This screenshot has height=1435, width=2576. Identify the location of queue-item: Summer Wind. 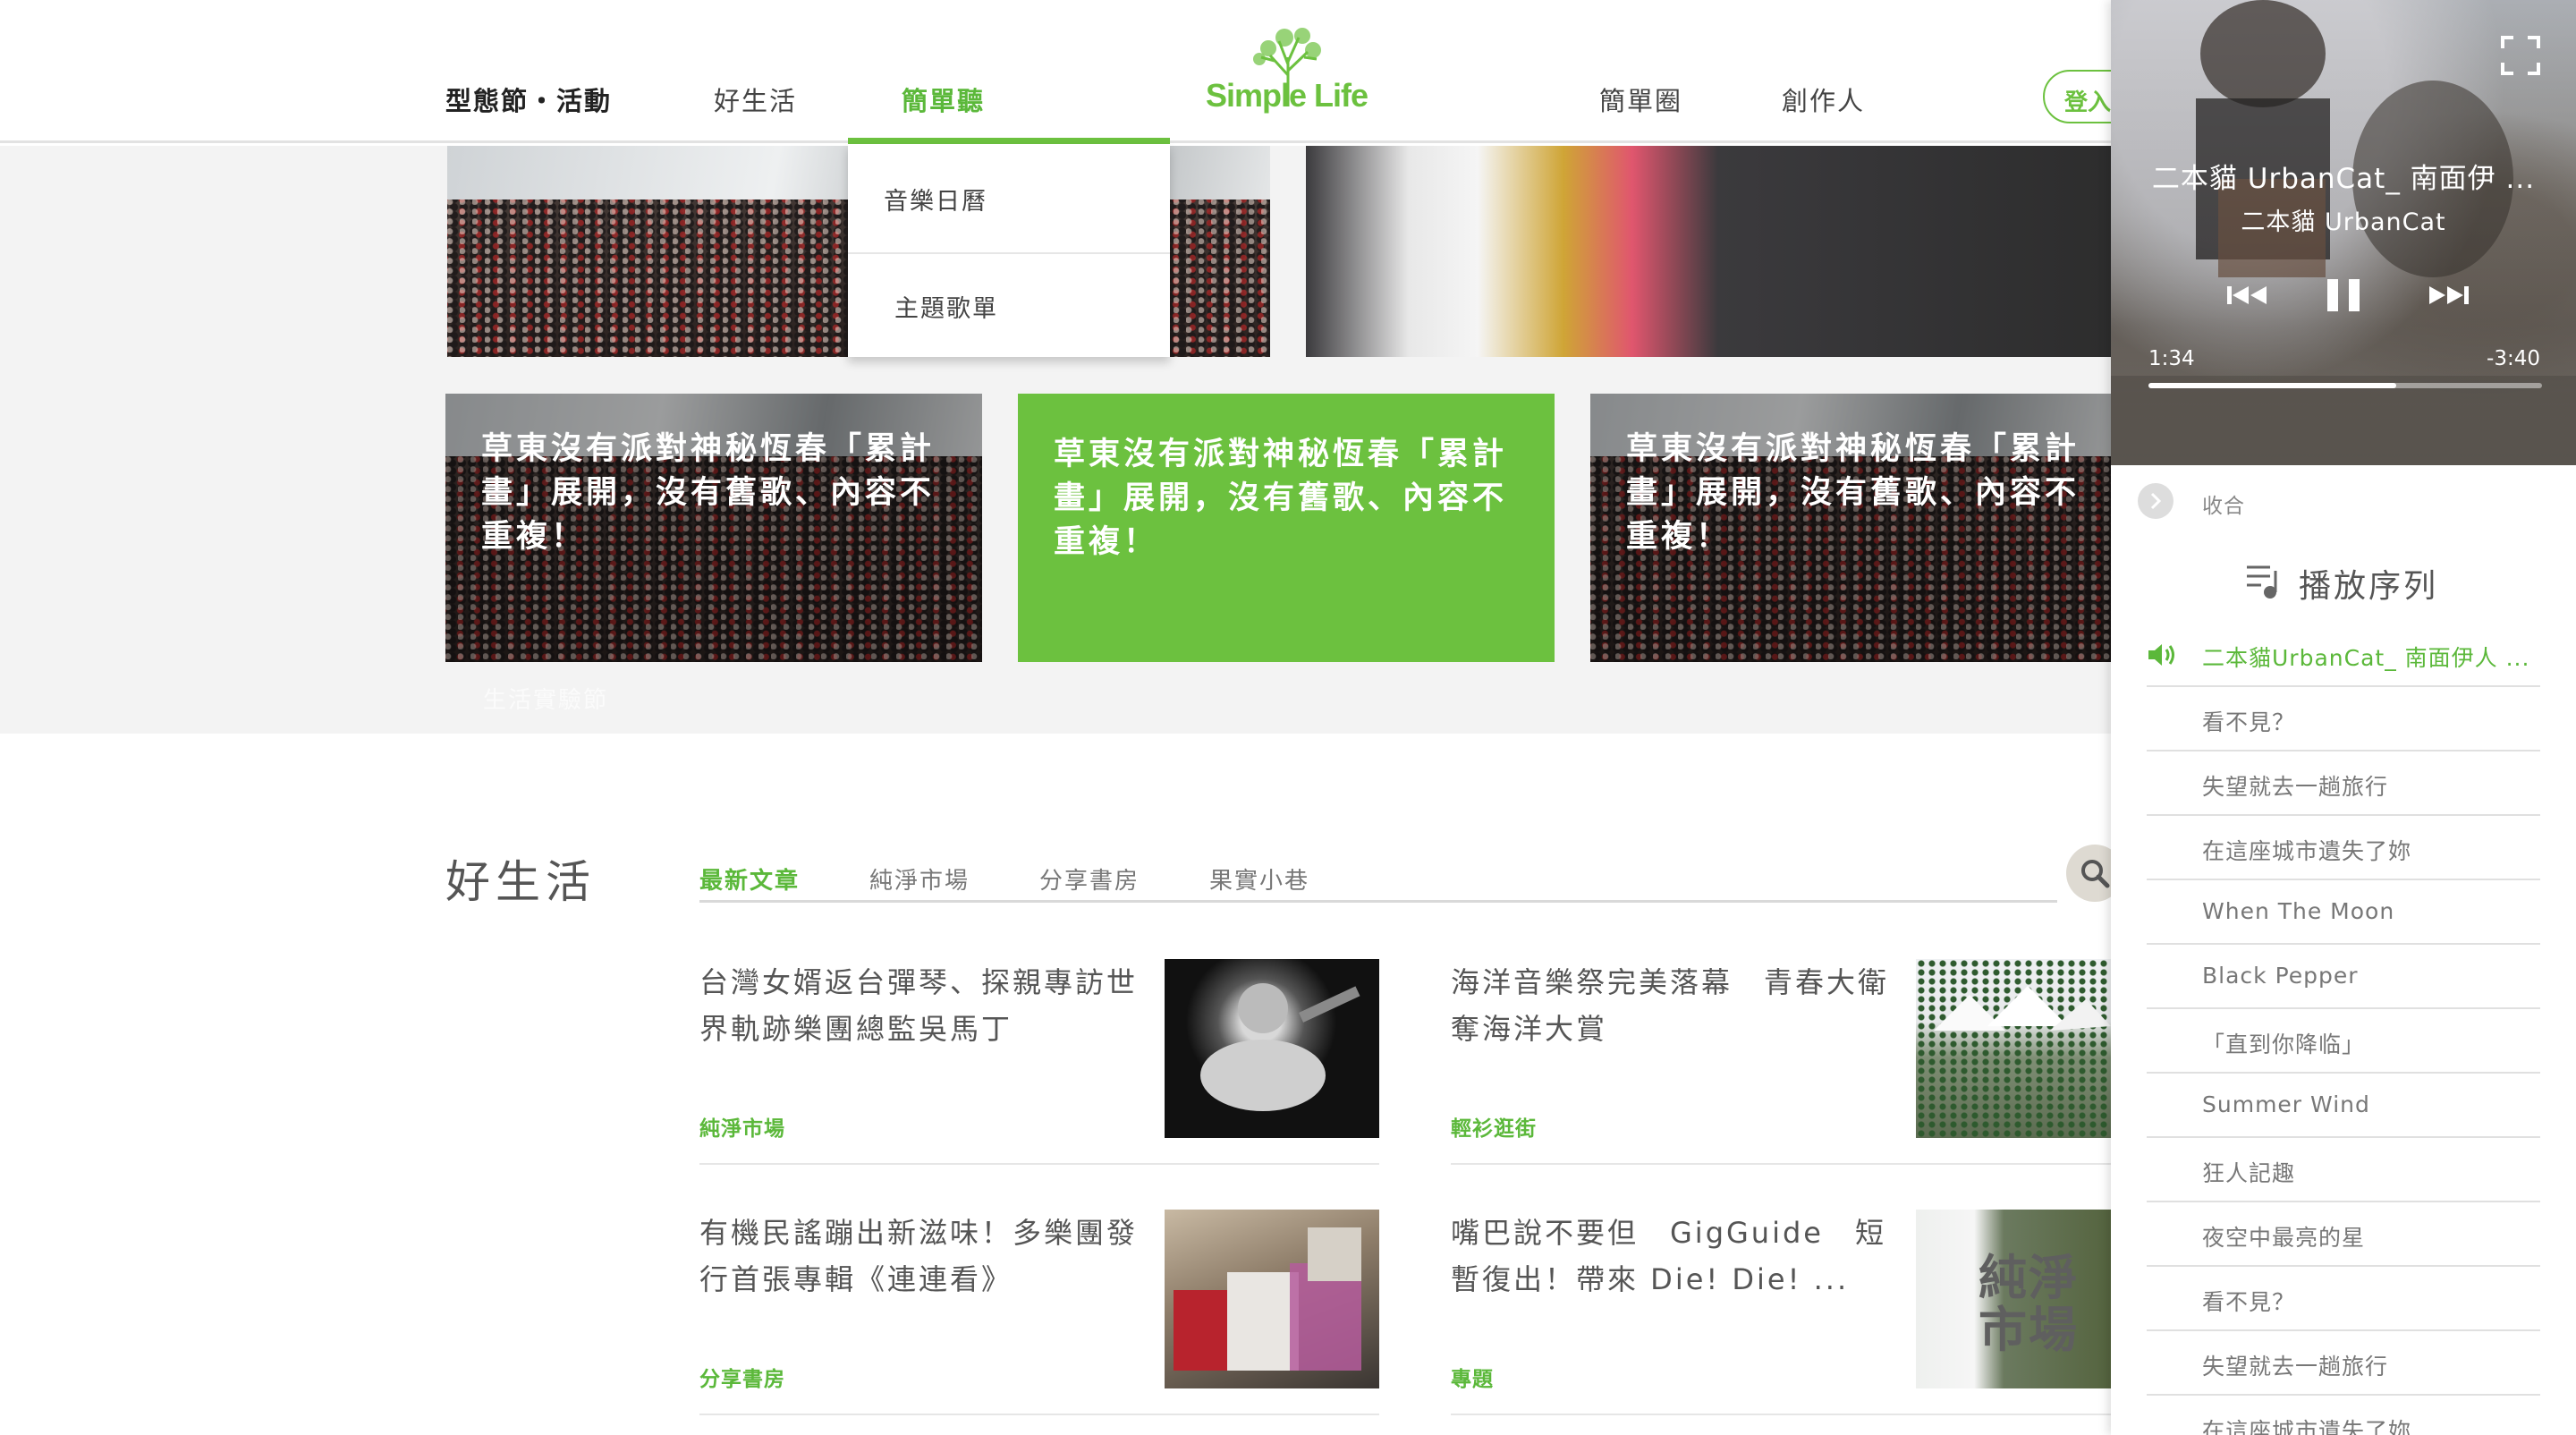
(2343, 1106).